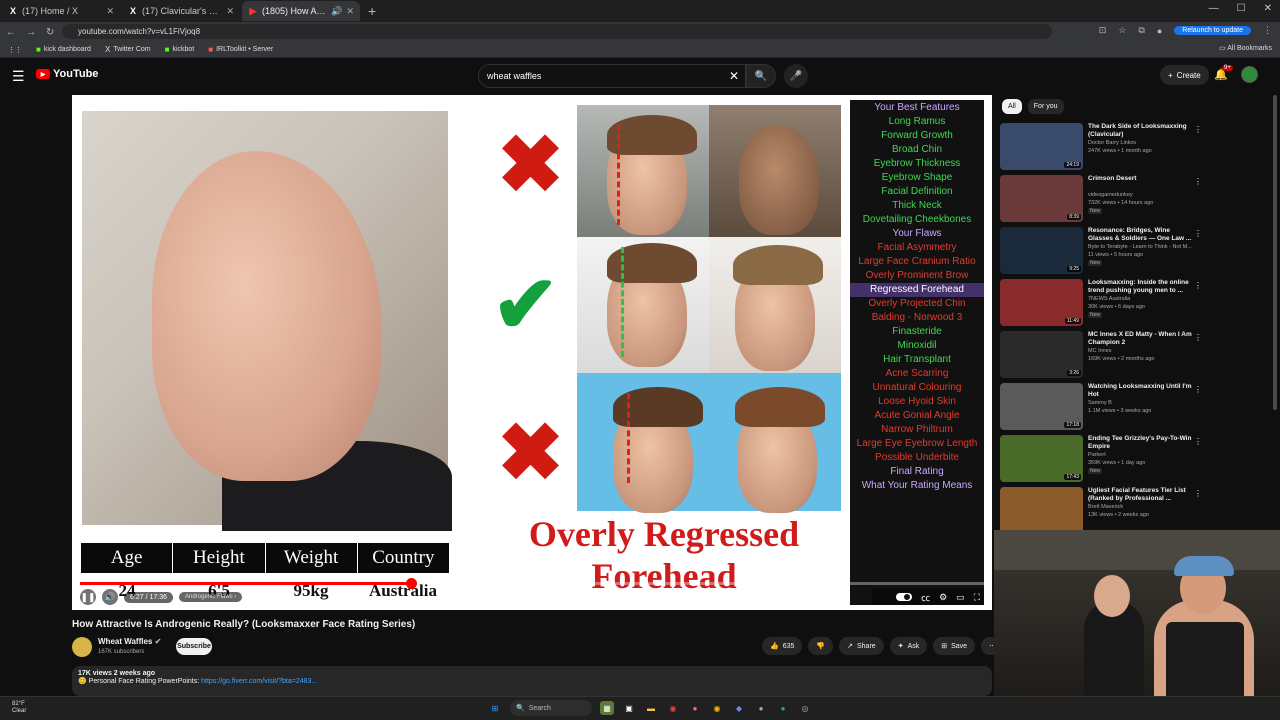  What do you see at coordinates (1275, 252) in the screenshot?
I see `scrollbar` at bounding box center [1275, 252].